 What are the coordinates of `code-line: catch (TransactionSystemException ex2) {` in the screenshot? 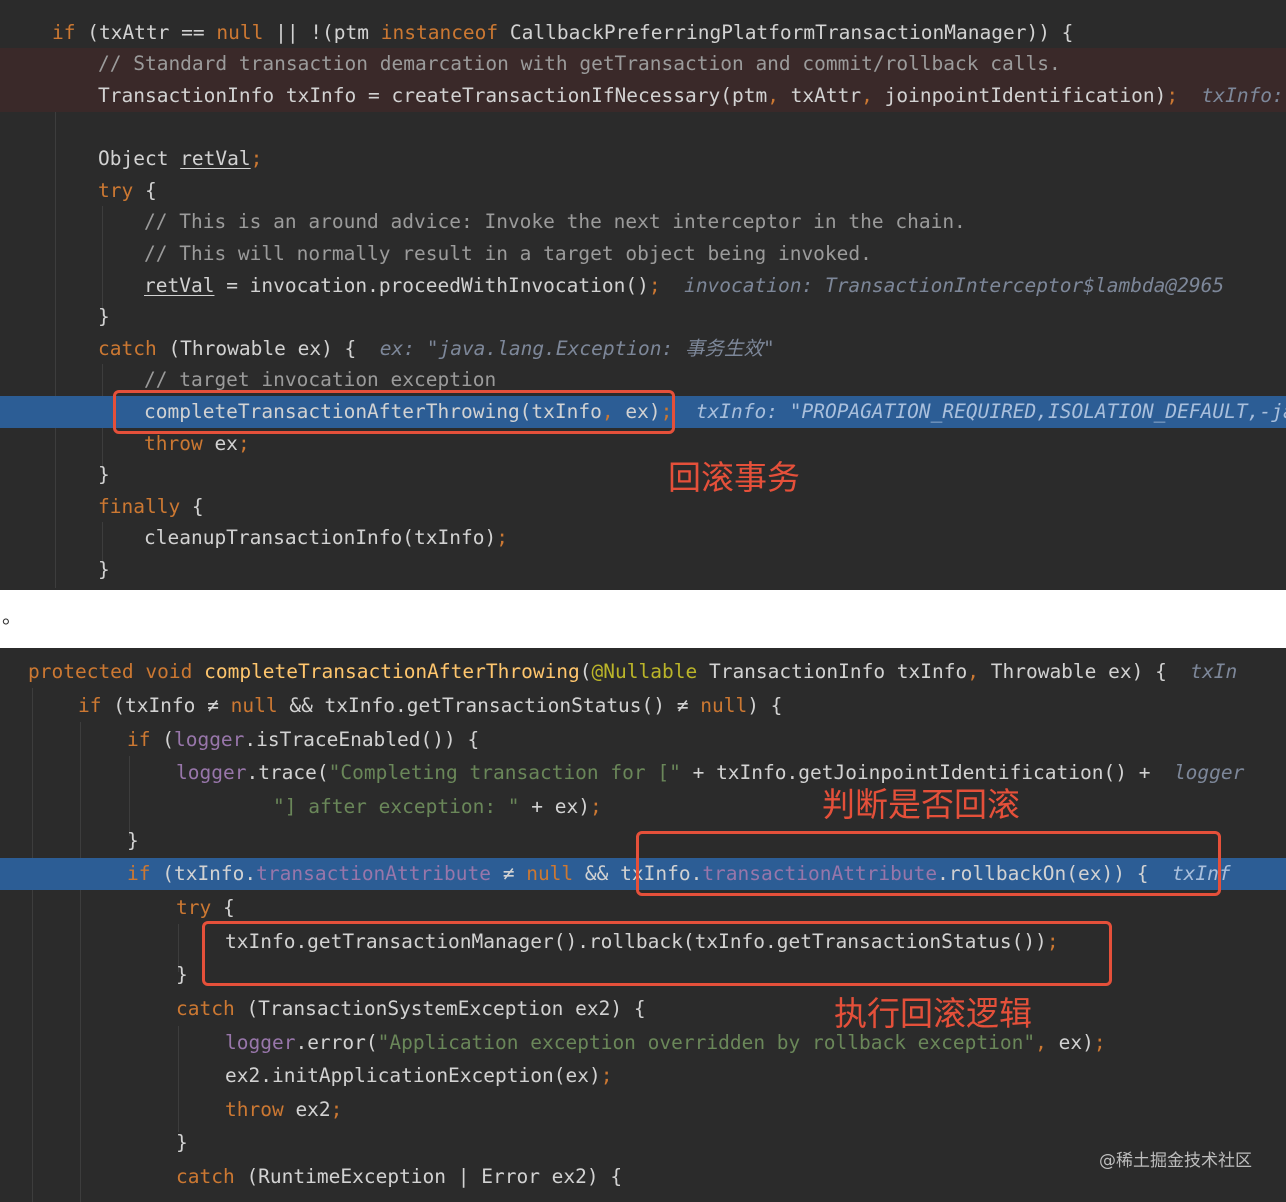 It's located at (643, 1009).